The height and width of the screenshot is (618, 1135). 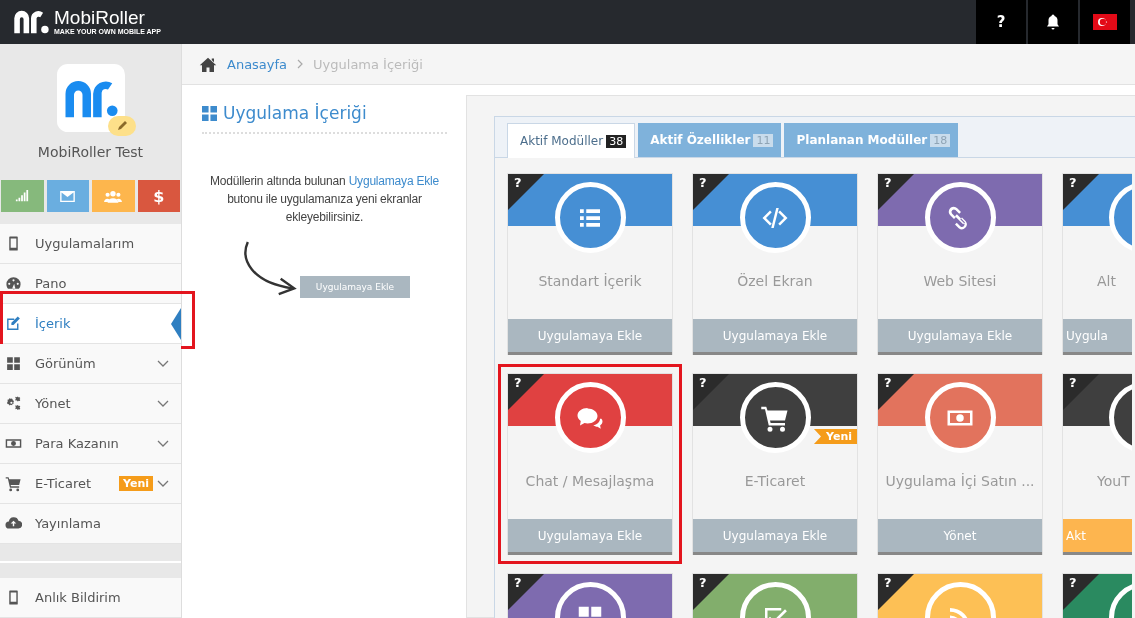 What do you see at coordinates (1113, 481) in the screenshot?
I see `module-title: YouT` at bounding box center [1113, 481].